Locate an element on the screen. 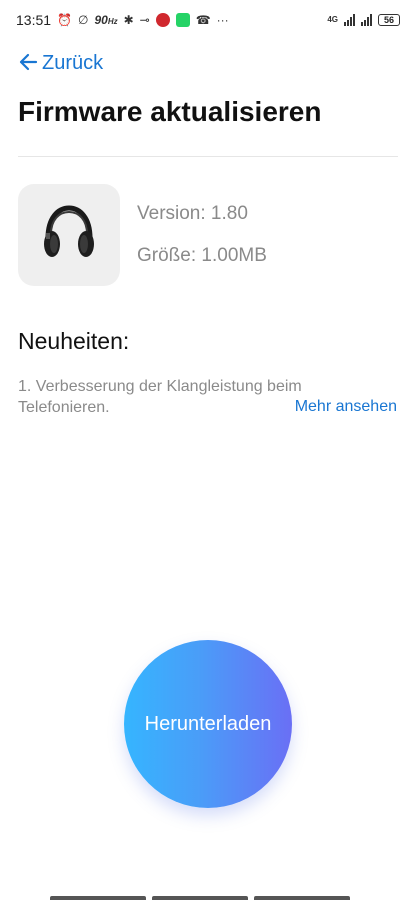 This screenshot has width=416, height=900. bluetooth-icon: ✱ is located at coordinates (128, 20).